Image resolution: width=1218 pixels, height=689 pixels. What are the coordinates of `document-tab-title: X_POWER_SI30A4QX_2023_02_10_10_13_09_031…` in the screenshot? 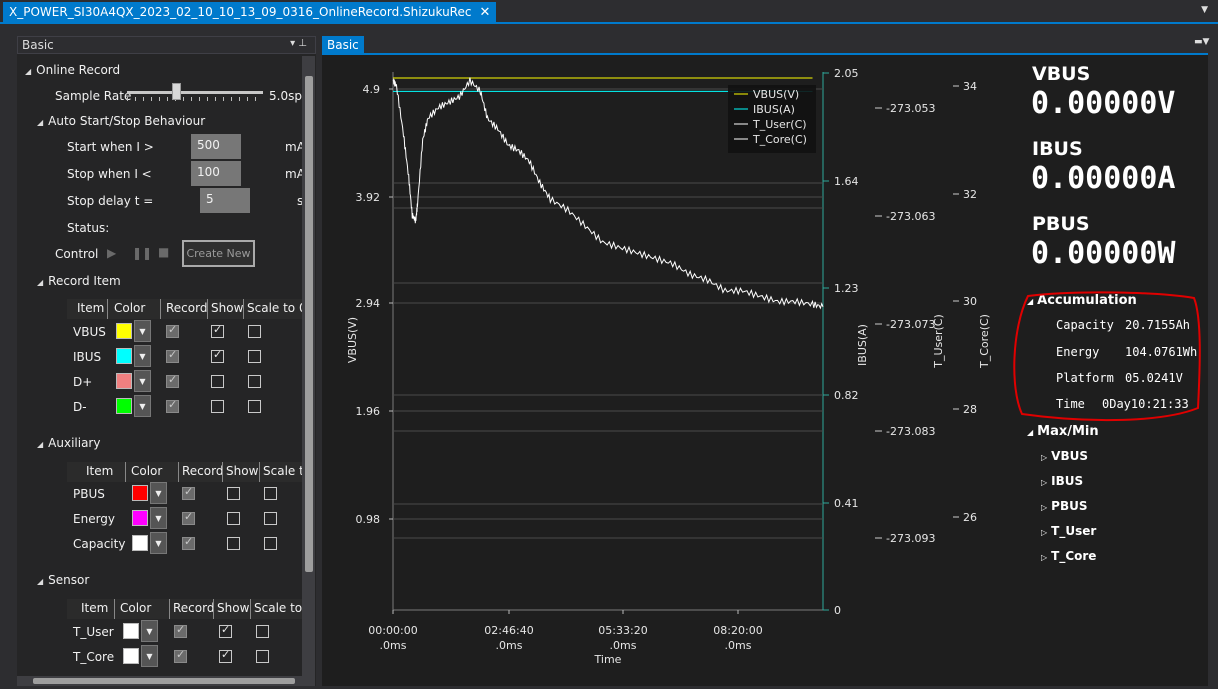 It's located at (240, 12).